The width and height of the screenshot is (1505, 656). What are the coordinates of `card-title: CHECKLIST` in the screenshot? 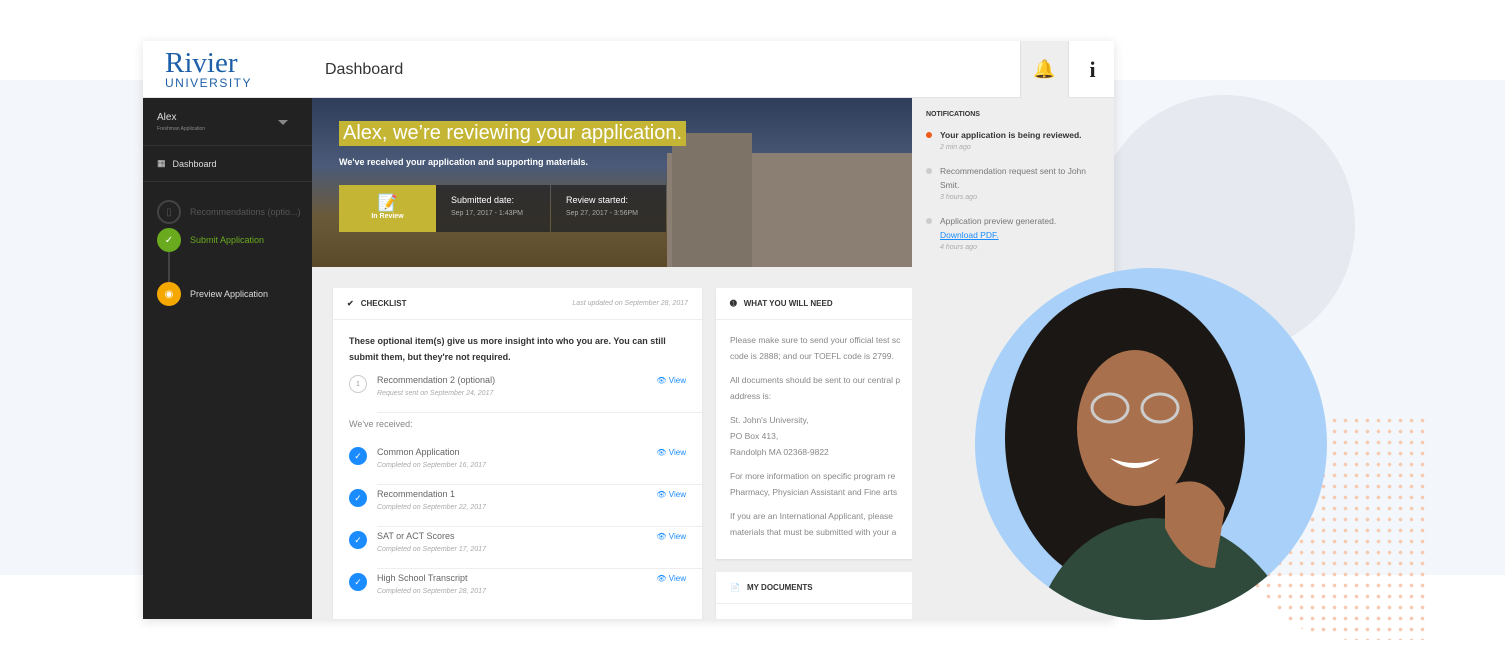 It's located at (383, 303).